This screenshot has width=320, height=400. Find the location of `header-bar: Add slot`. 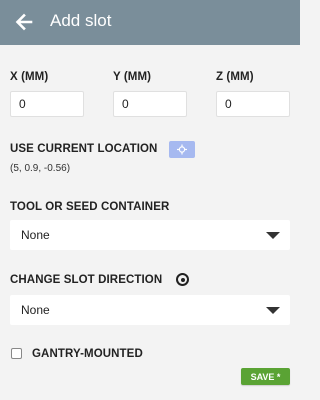

header-bar: Add slot is located at coordinates (150, 22).